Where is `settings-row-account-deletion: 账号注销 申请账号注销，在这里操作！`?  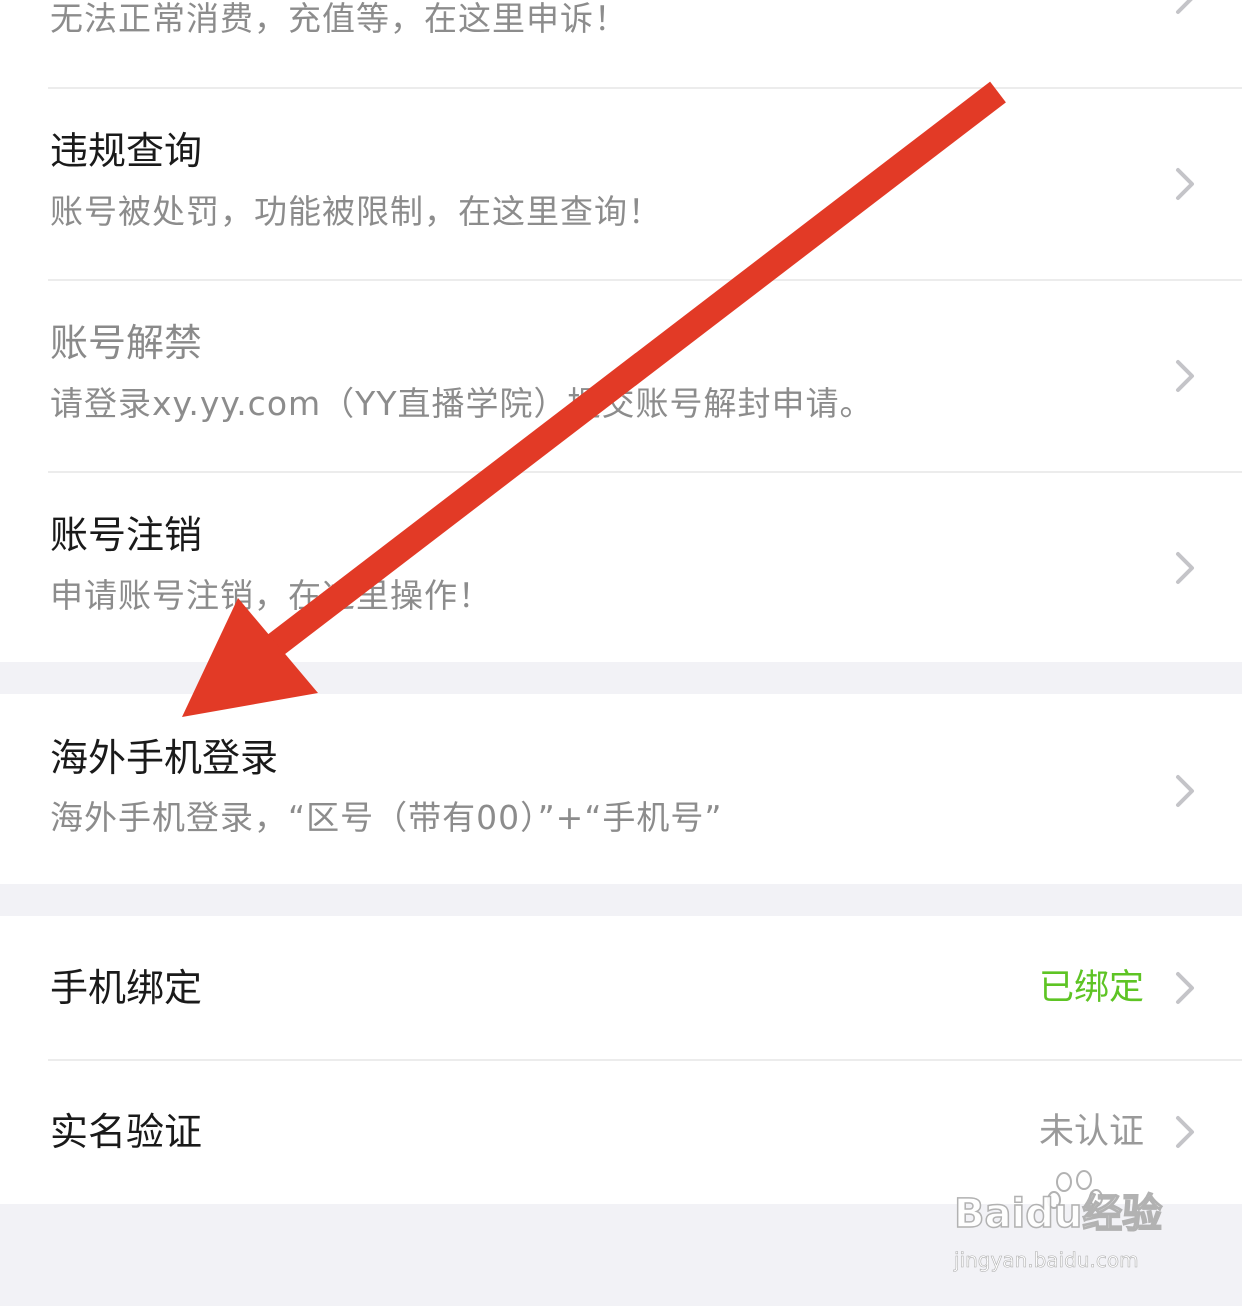
settings-row-account-deletion: 账号注销 申请账号注销，在这里操作！ is located at coordinates (621, 567).